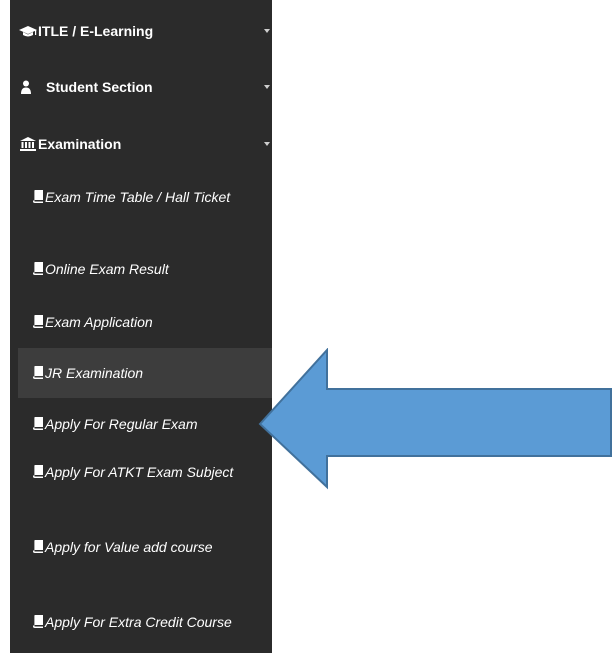 The image size is (613, 653). I want to click on sidebar-item-itle-elearning: ITLE / E-Learning, so click(141, 31).